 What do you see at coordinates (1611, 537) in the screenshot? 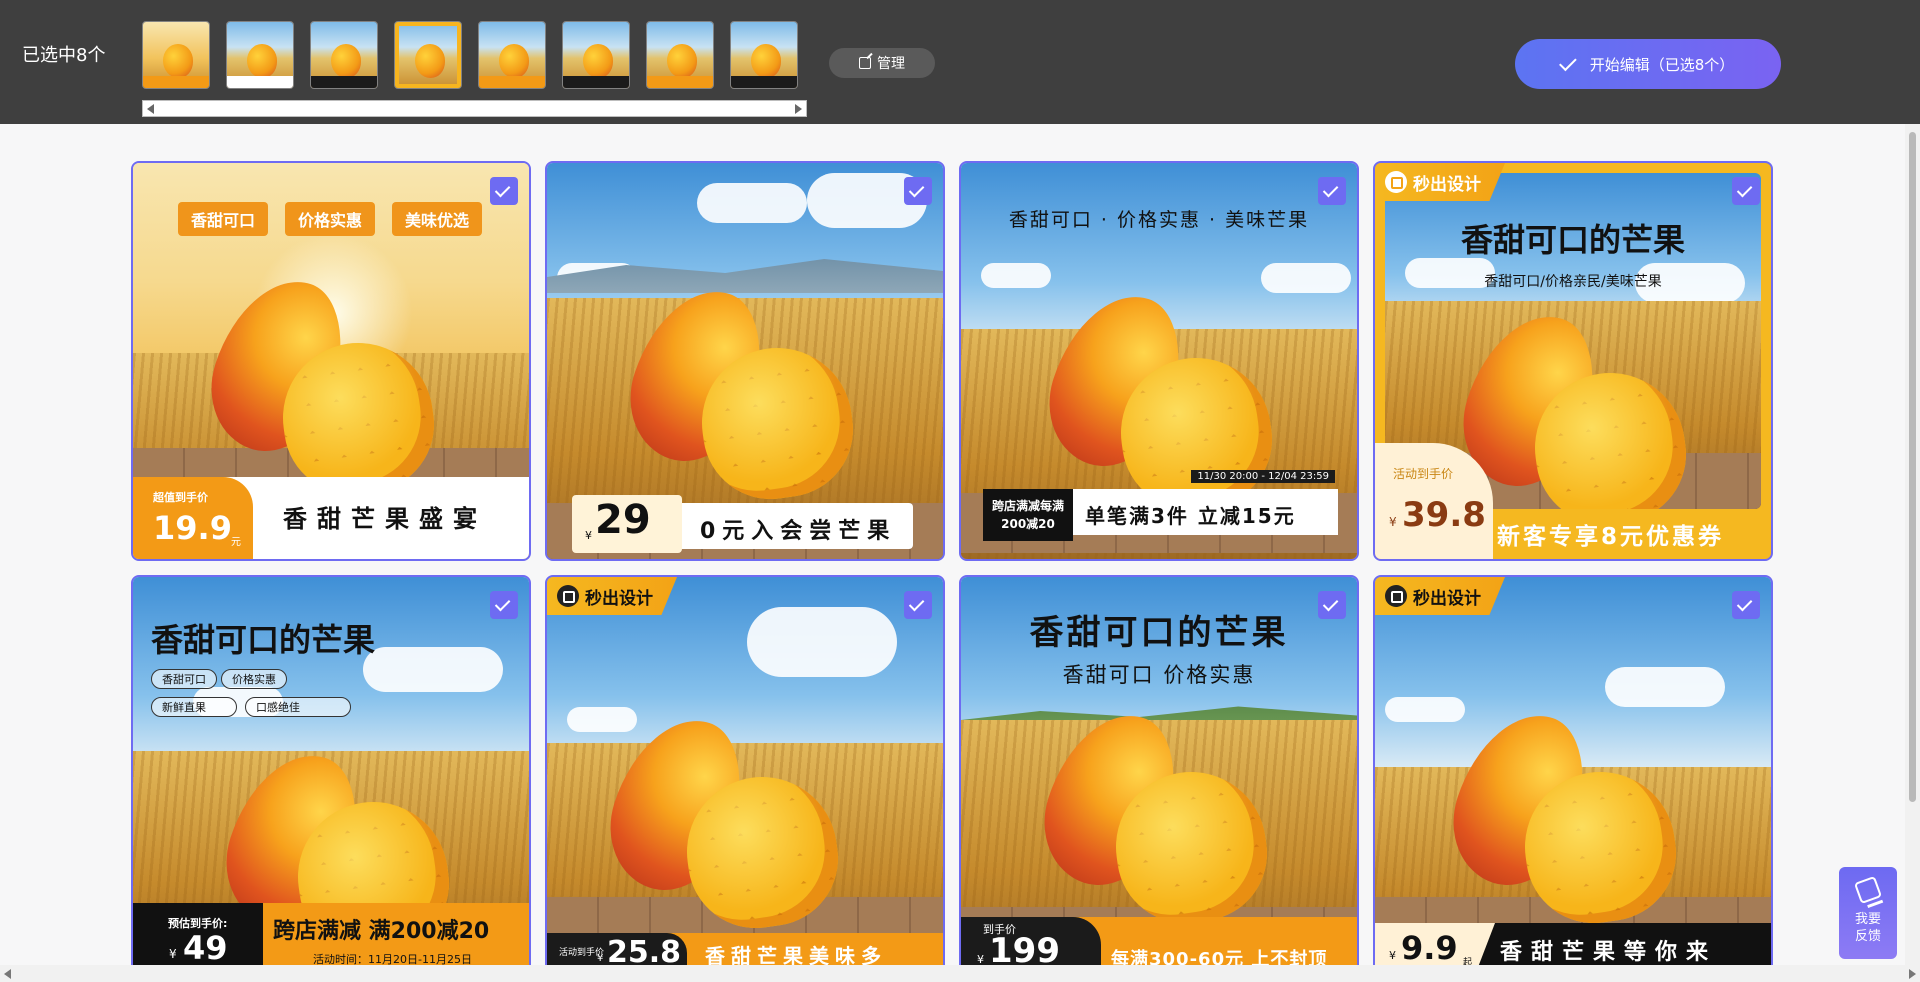
I see `slogan: 新客专享8元优惠券` at bounding box center [1611, 537].